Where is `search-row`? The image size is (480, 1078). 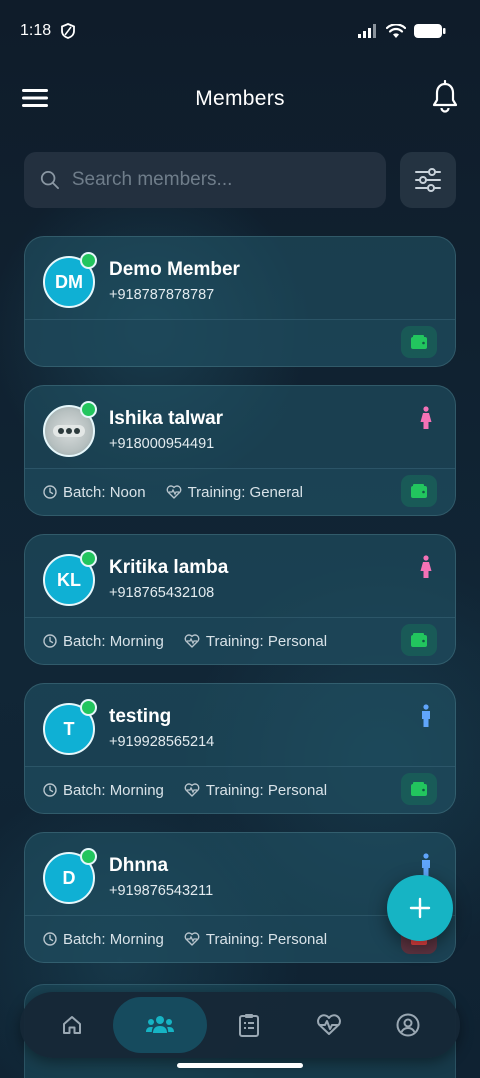 search-row is located at coordinates (240, 180).